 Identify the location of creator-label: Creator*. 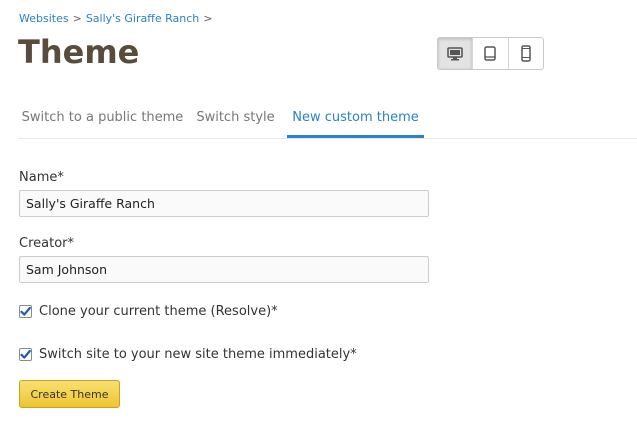
(46, 243).